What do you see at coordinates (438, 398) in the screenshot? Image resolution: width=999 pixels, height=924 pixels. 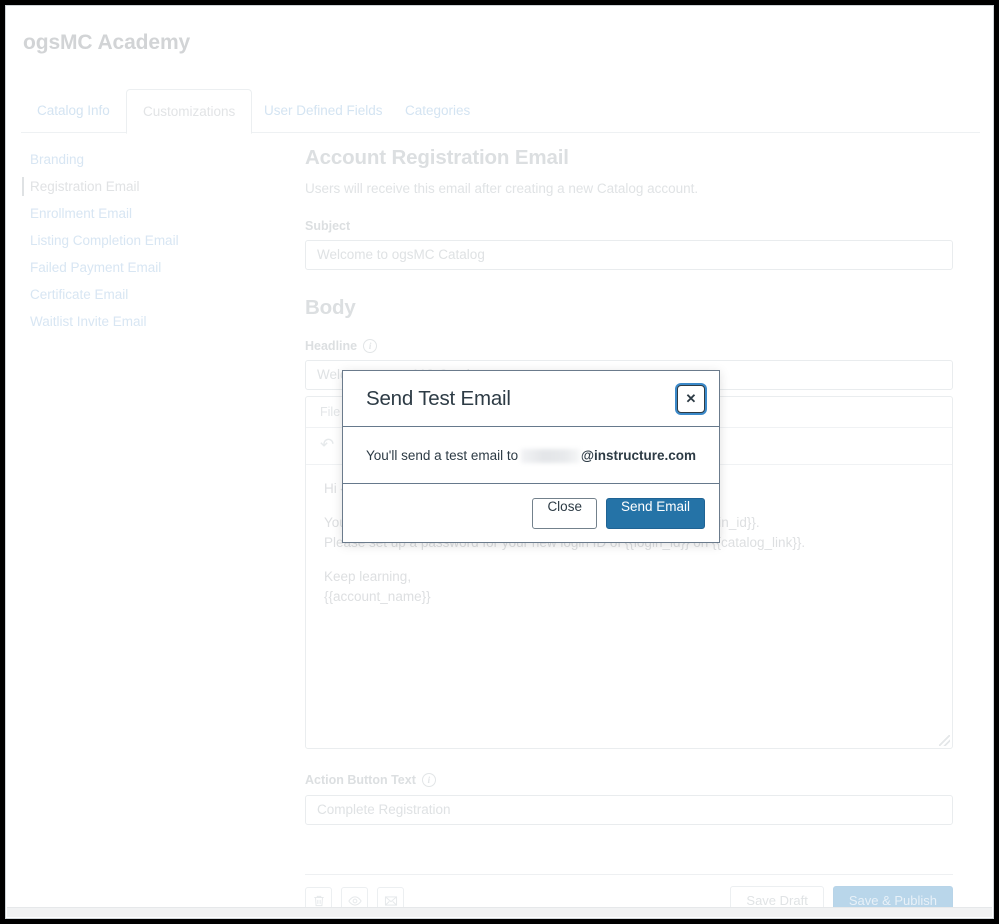 I see `modal-title: Send Test Email` at bounding box center [438, 398].